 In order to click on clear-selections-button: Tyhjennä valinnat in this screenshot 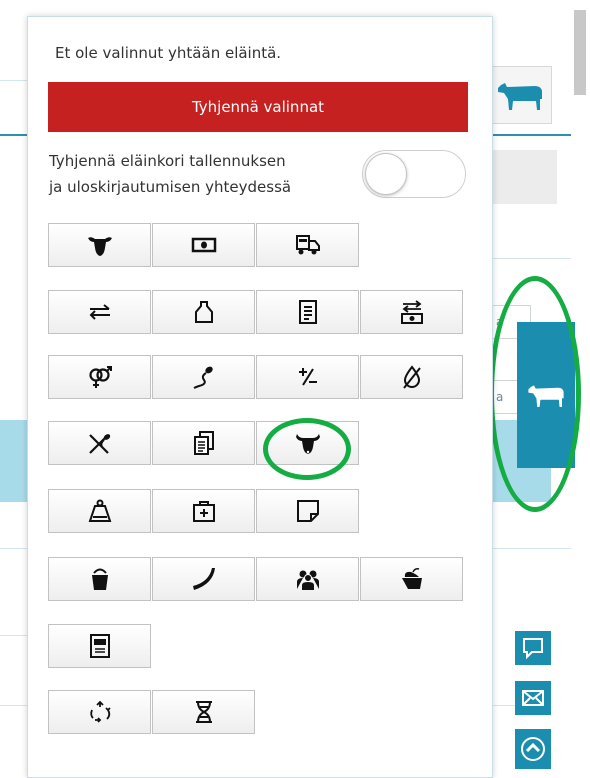, I will do `click(258, 107)`.